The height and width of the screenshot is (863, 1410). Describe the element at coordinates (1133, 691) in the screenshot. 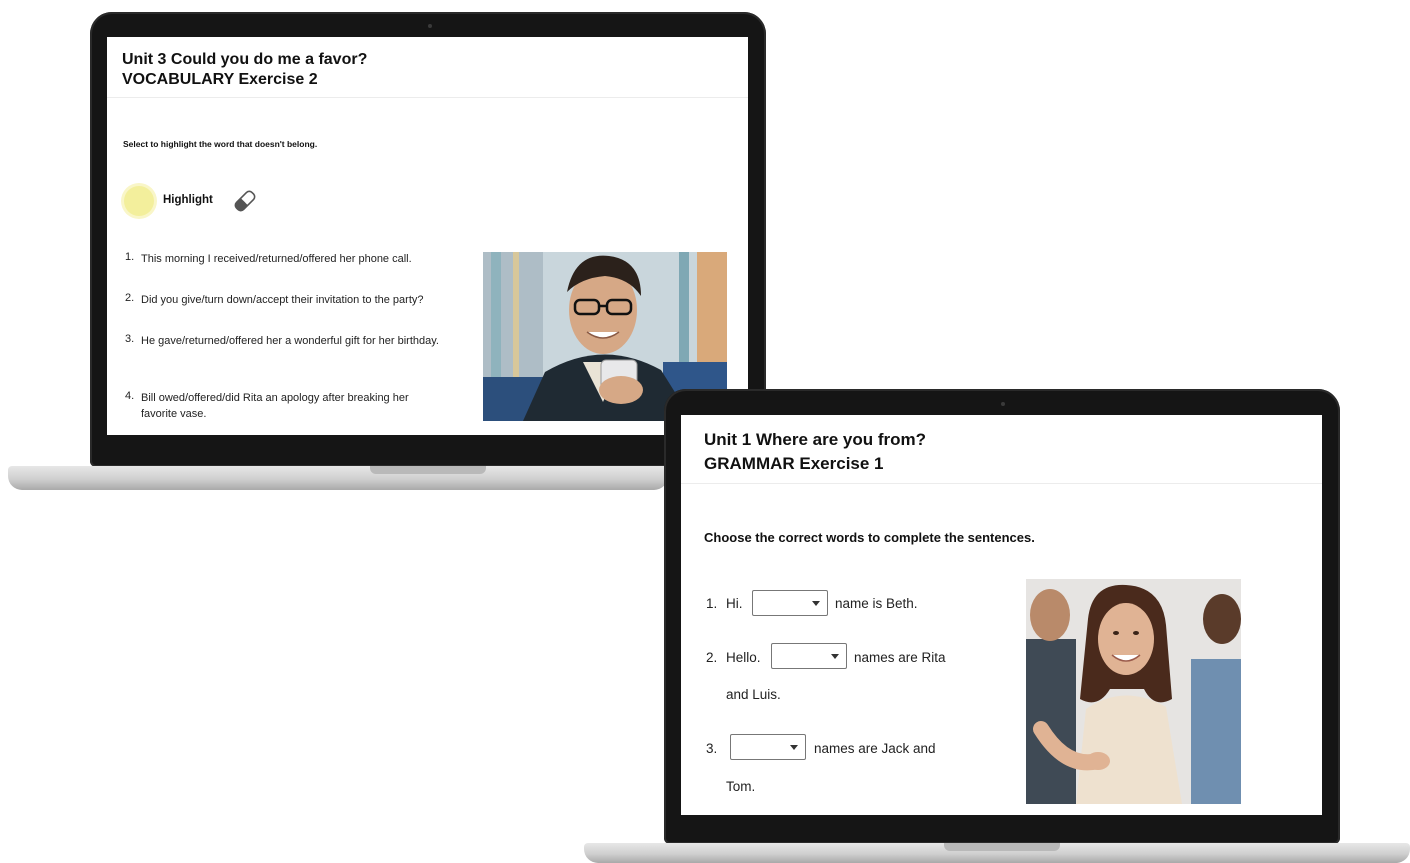

I see `woman-handshake-photo` at that location.